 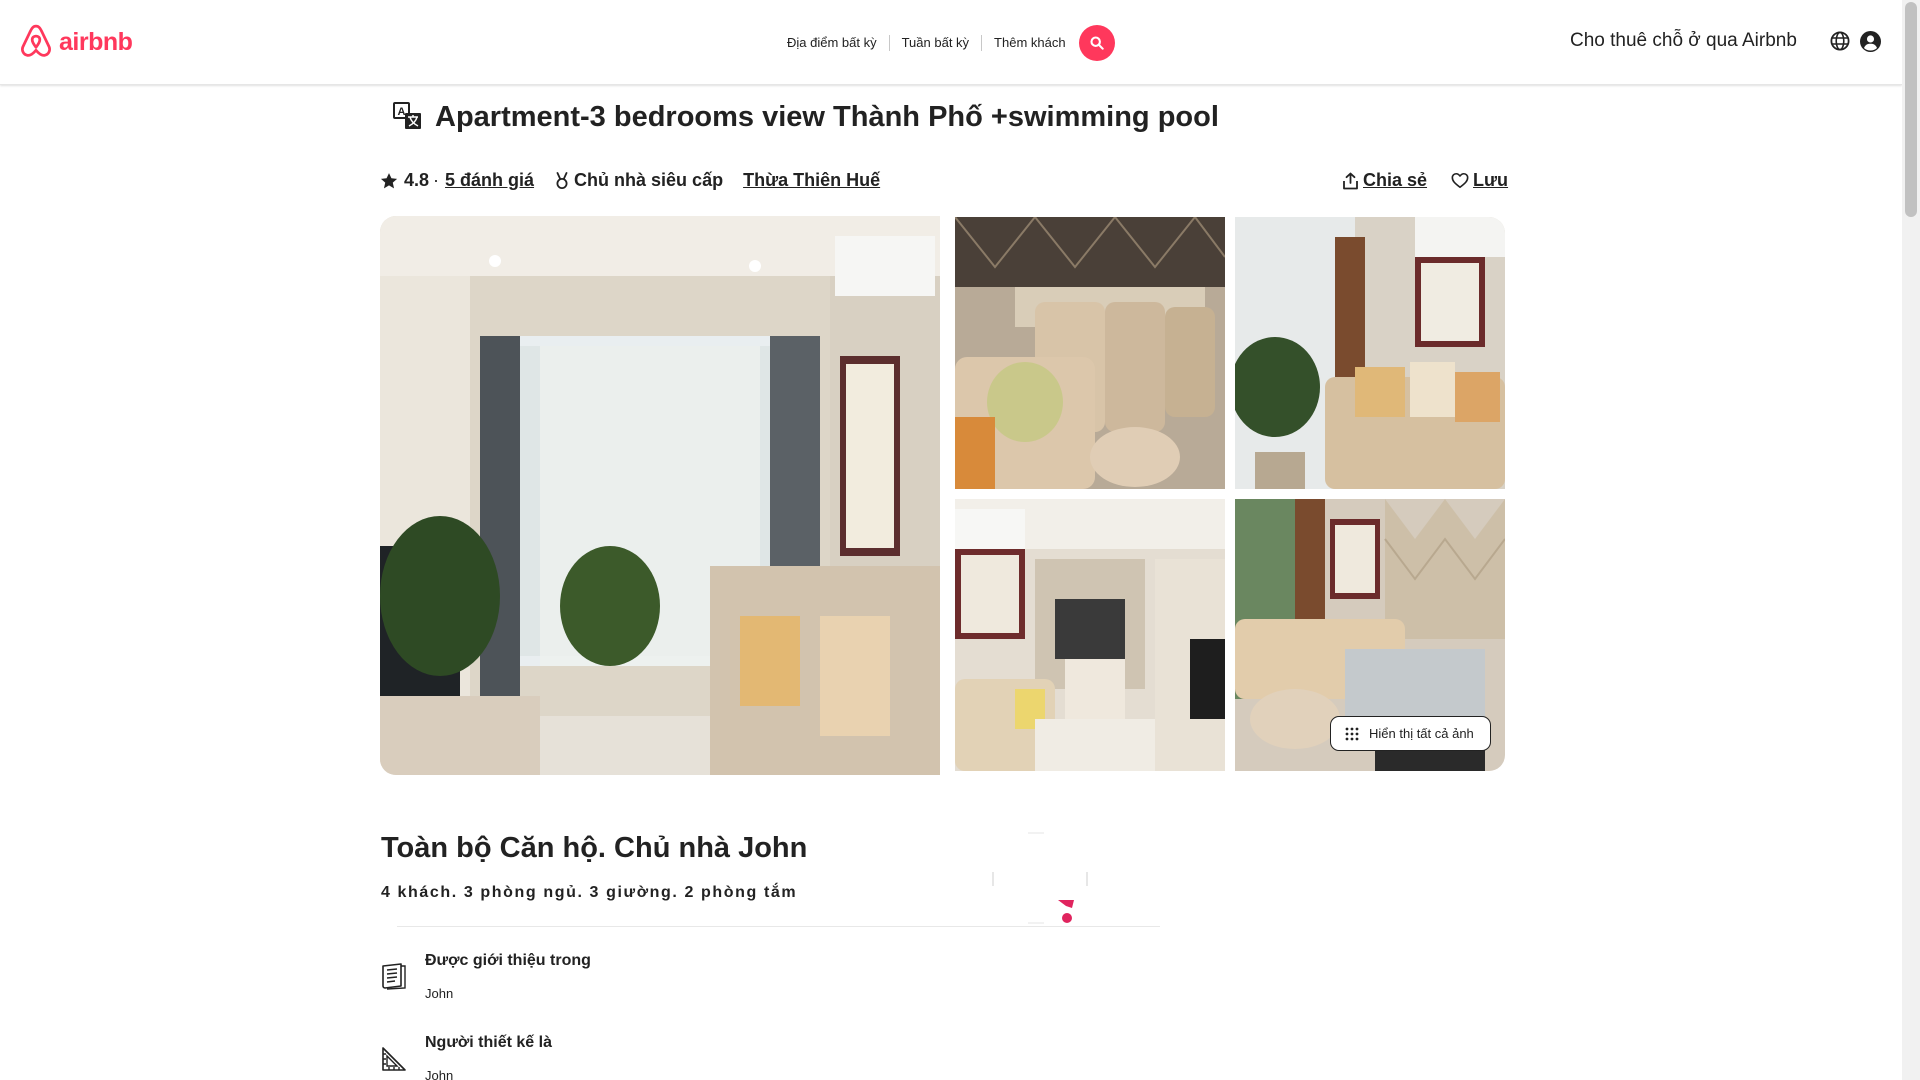 I want to click on book-icon, so click(x=394, y=976).